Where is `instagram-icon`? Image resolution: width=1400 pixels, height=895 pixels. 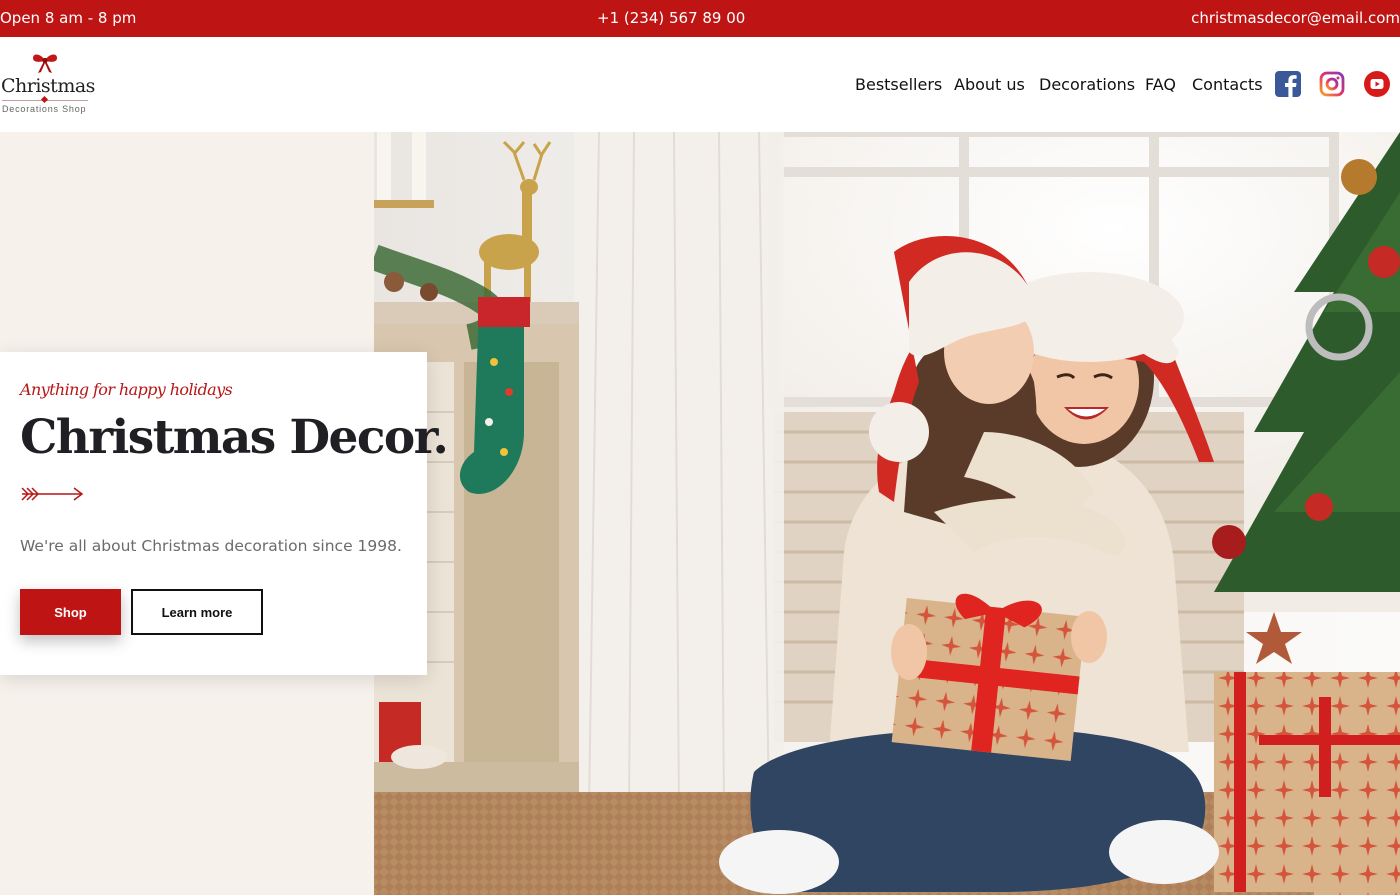 instagram-icon is located at coordinates (1332, 84).